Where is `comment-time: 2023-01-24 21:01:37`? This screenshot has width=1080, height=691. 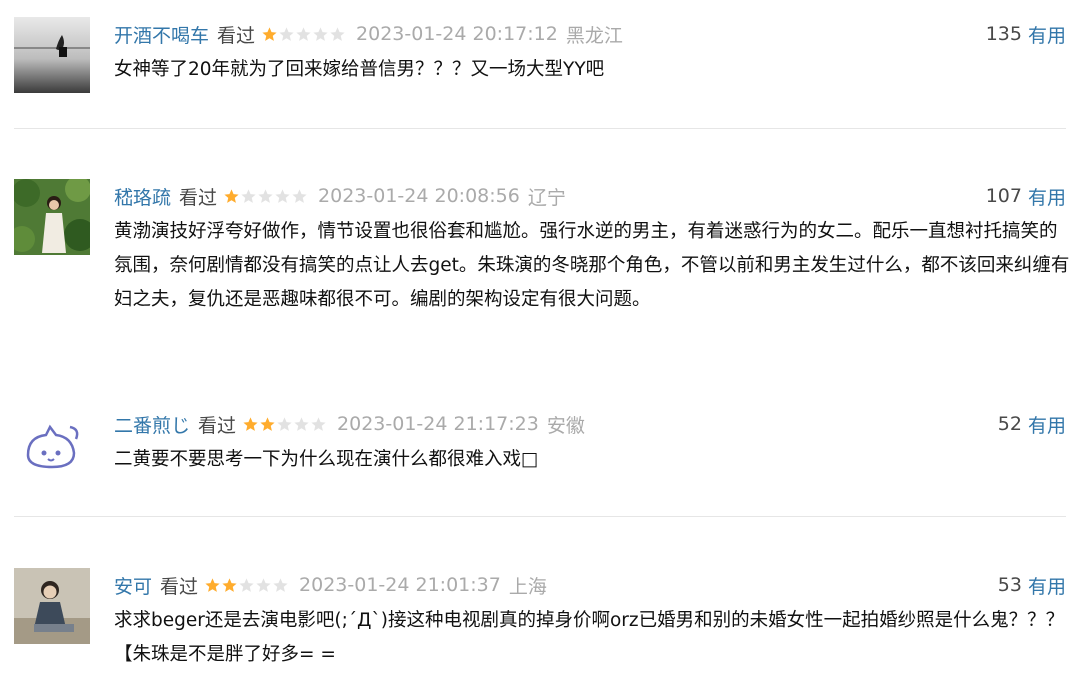 comment-time: 2023-01-24 21:01:37 is located at coordinates (400, 585).